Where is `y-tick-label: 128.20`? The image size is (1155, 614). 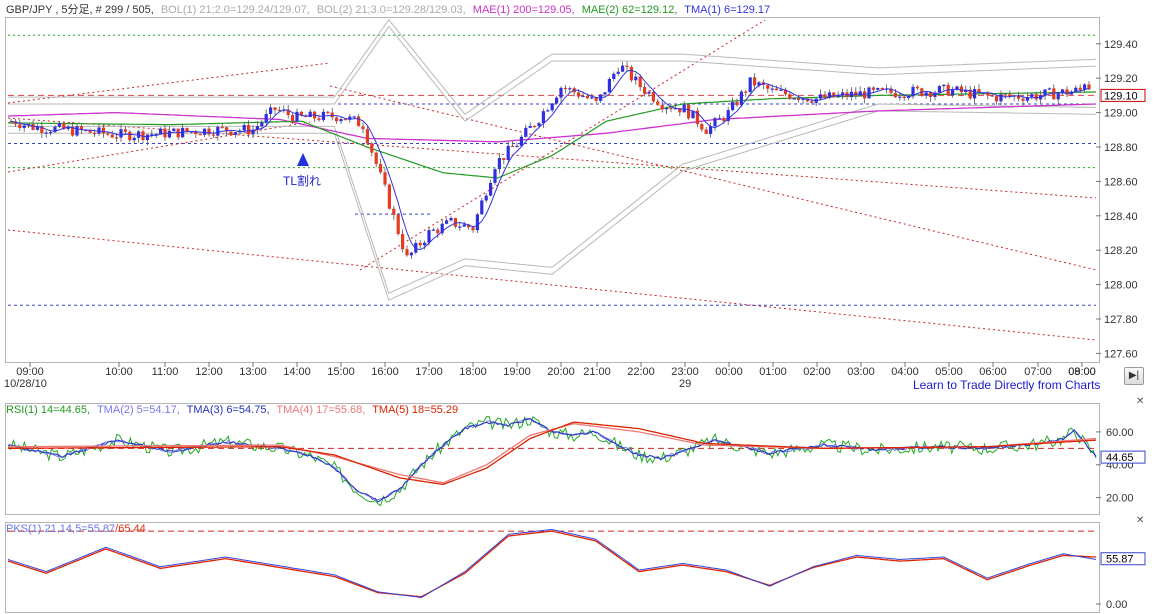 y-tick-label: 128.20 is located at coordinates (1121, 251).